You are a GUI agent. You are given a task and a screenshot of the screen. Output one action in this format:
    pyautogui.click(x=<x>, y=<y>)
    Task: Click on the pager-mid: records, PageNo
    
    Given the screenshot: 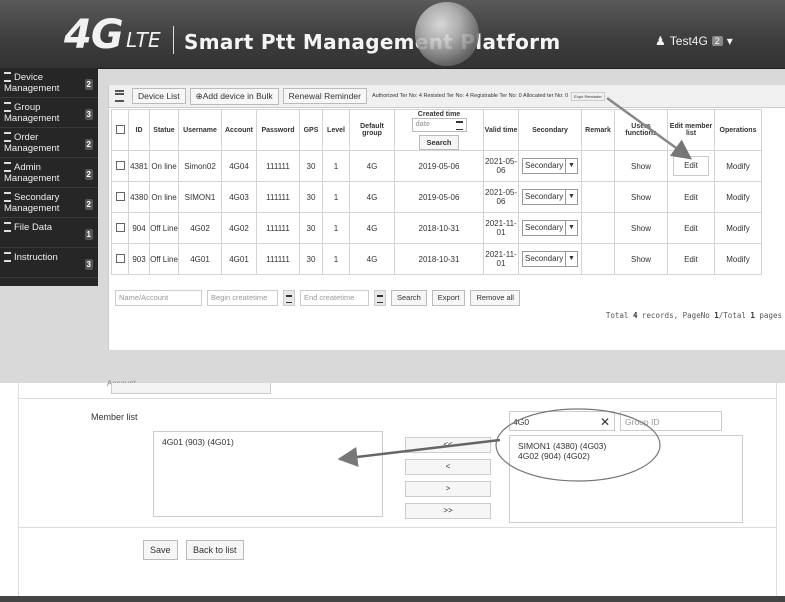 What is the action you would take?
    pyautogui.click(x=676, y=315)
    